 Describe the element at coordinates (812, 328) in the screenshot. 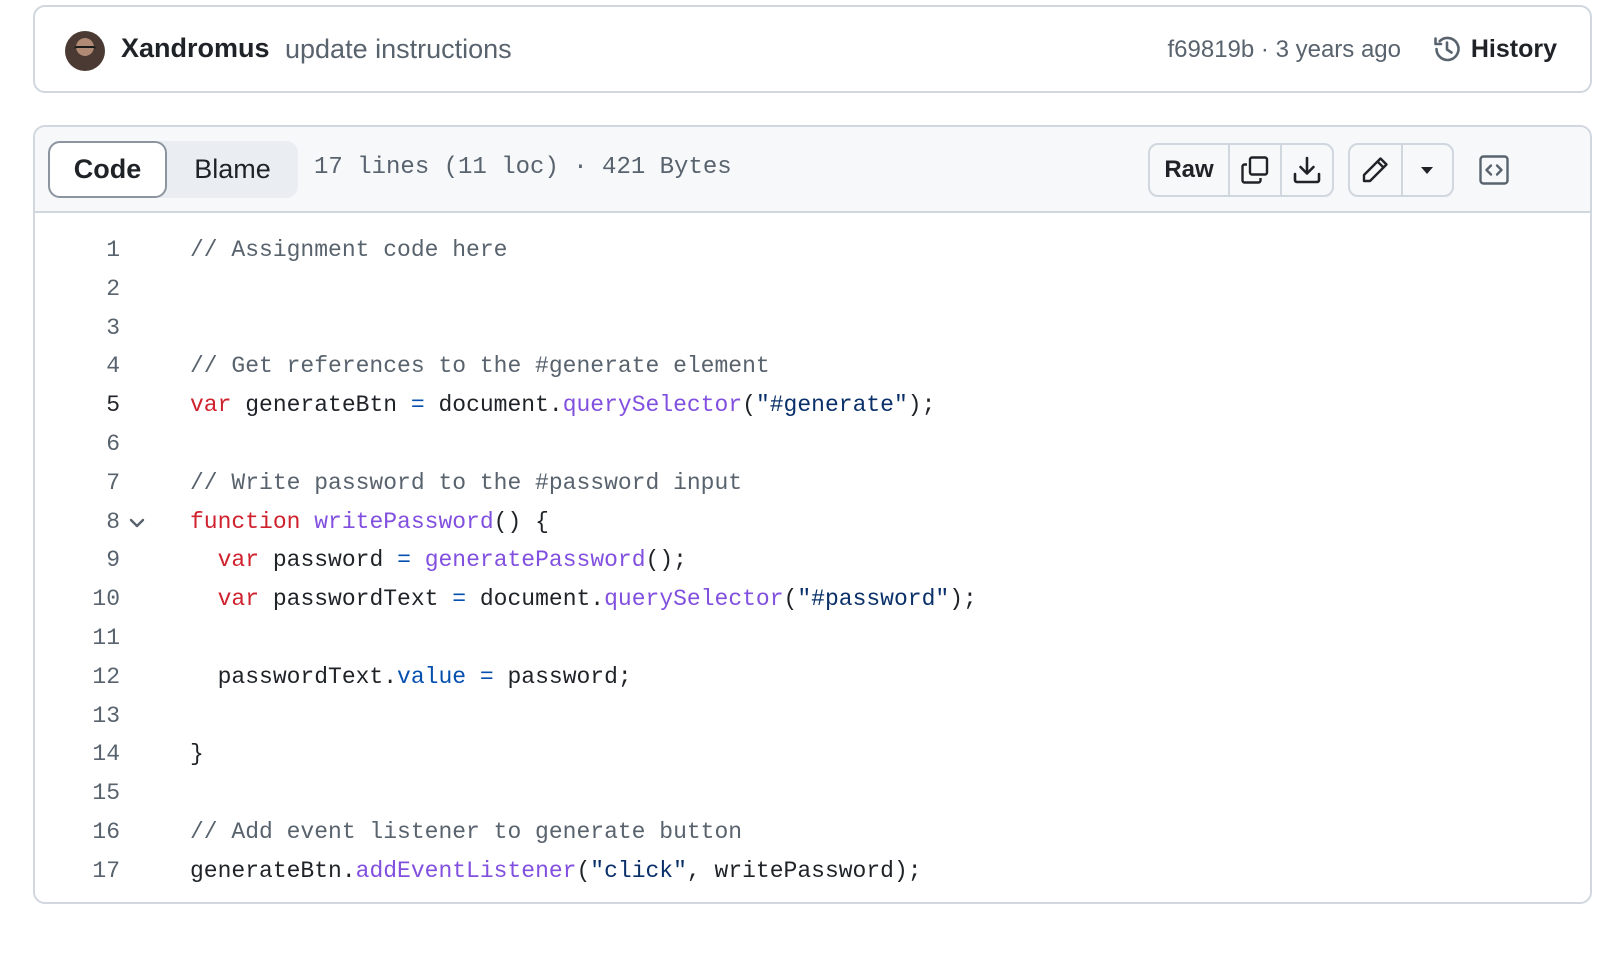

I see `code-line: 3` at that location.